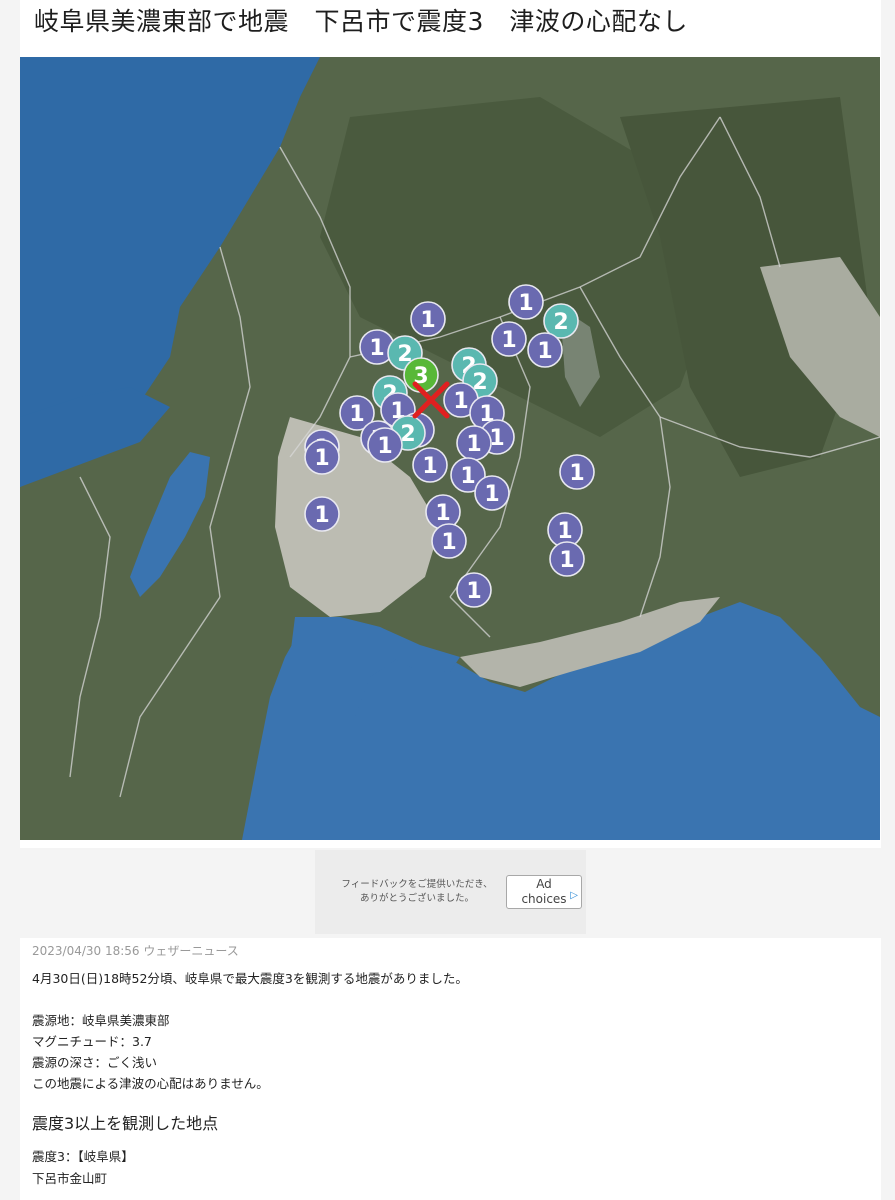 This screenshot has width=895, height=1200. I want to click on ad-feedback-line: ありがとうございました。, so click(416, 898).